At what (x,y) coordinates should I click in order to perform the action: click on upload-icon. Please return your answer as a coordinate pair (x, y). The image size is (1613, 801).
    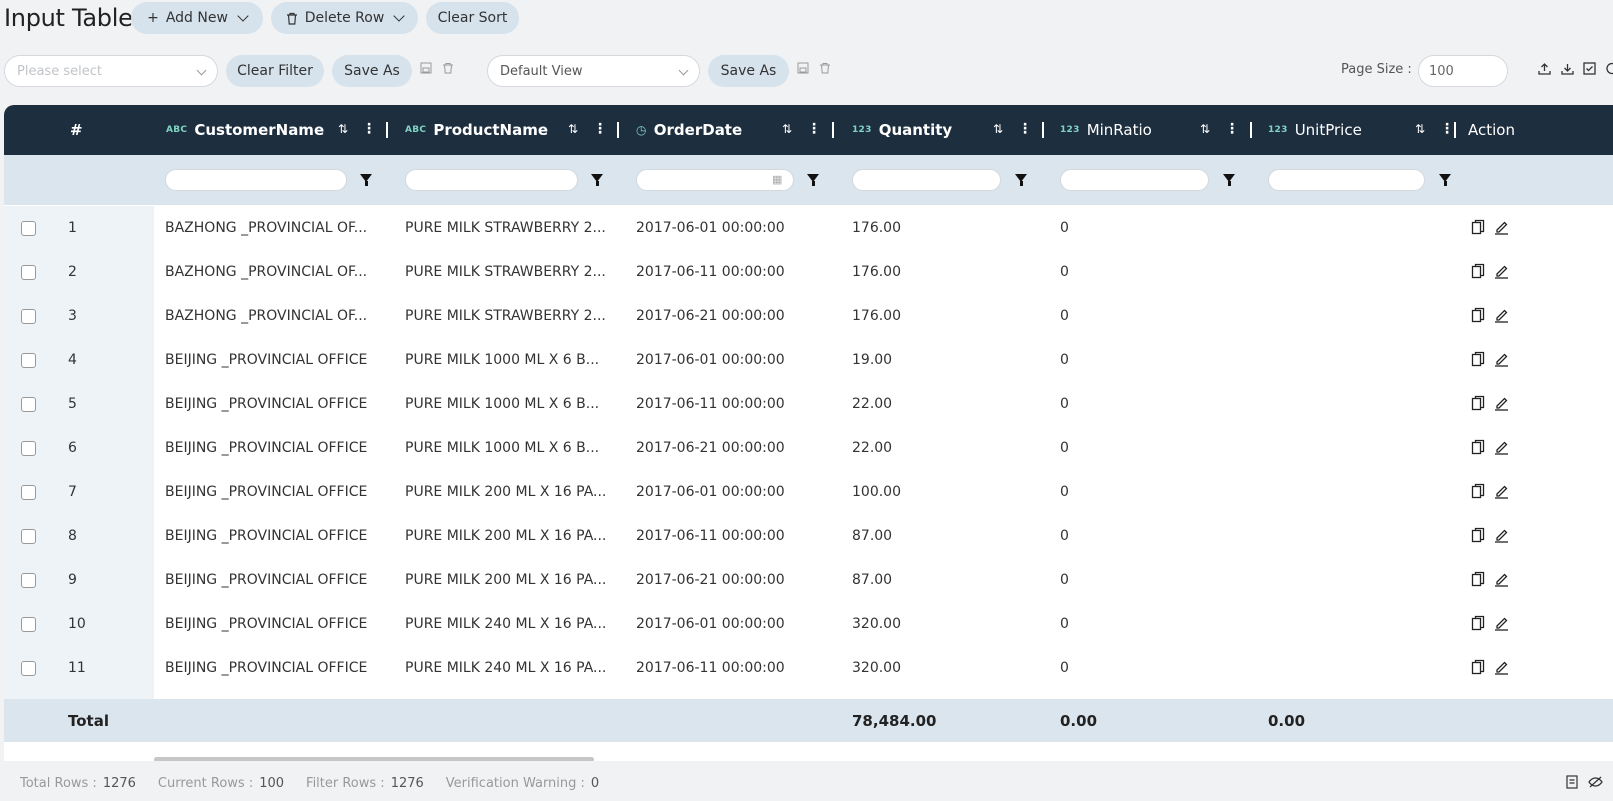
    Looking at the image, I should click on (1544, 68).